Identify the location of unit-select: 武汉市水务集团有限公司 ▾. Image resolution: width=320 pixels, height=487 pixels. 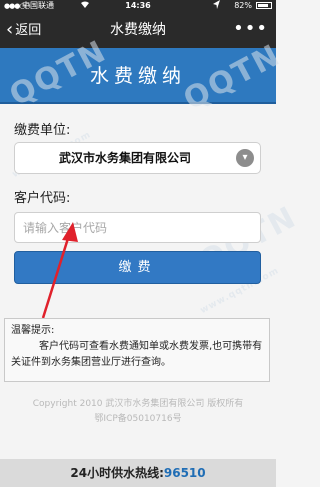
(137, 158).